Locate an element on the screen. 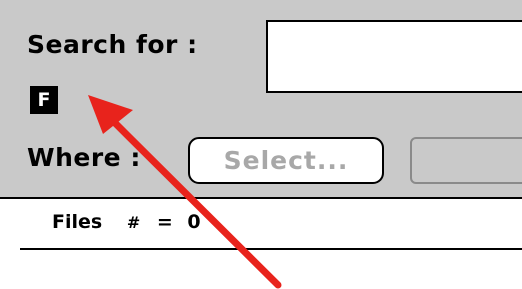  find-button is located at coordinates (466, 160).